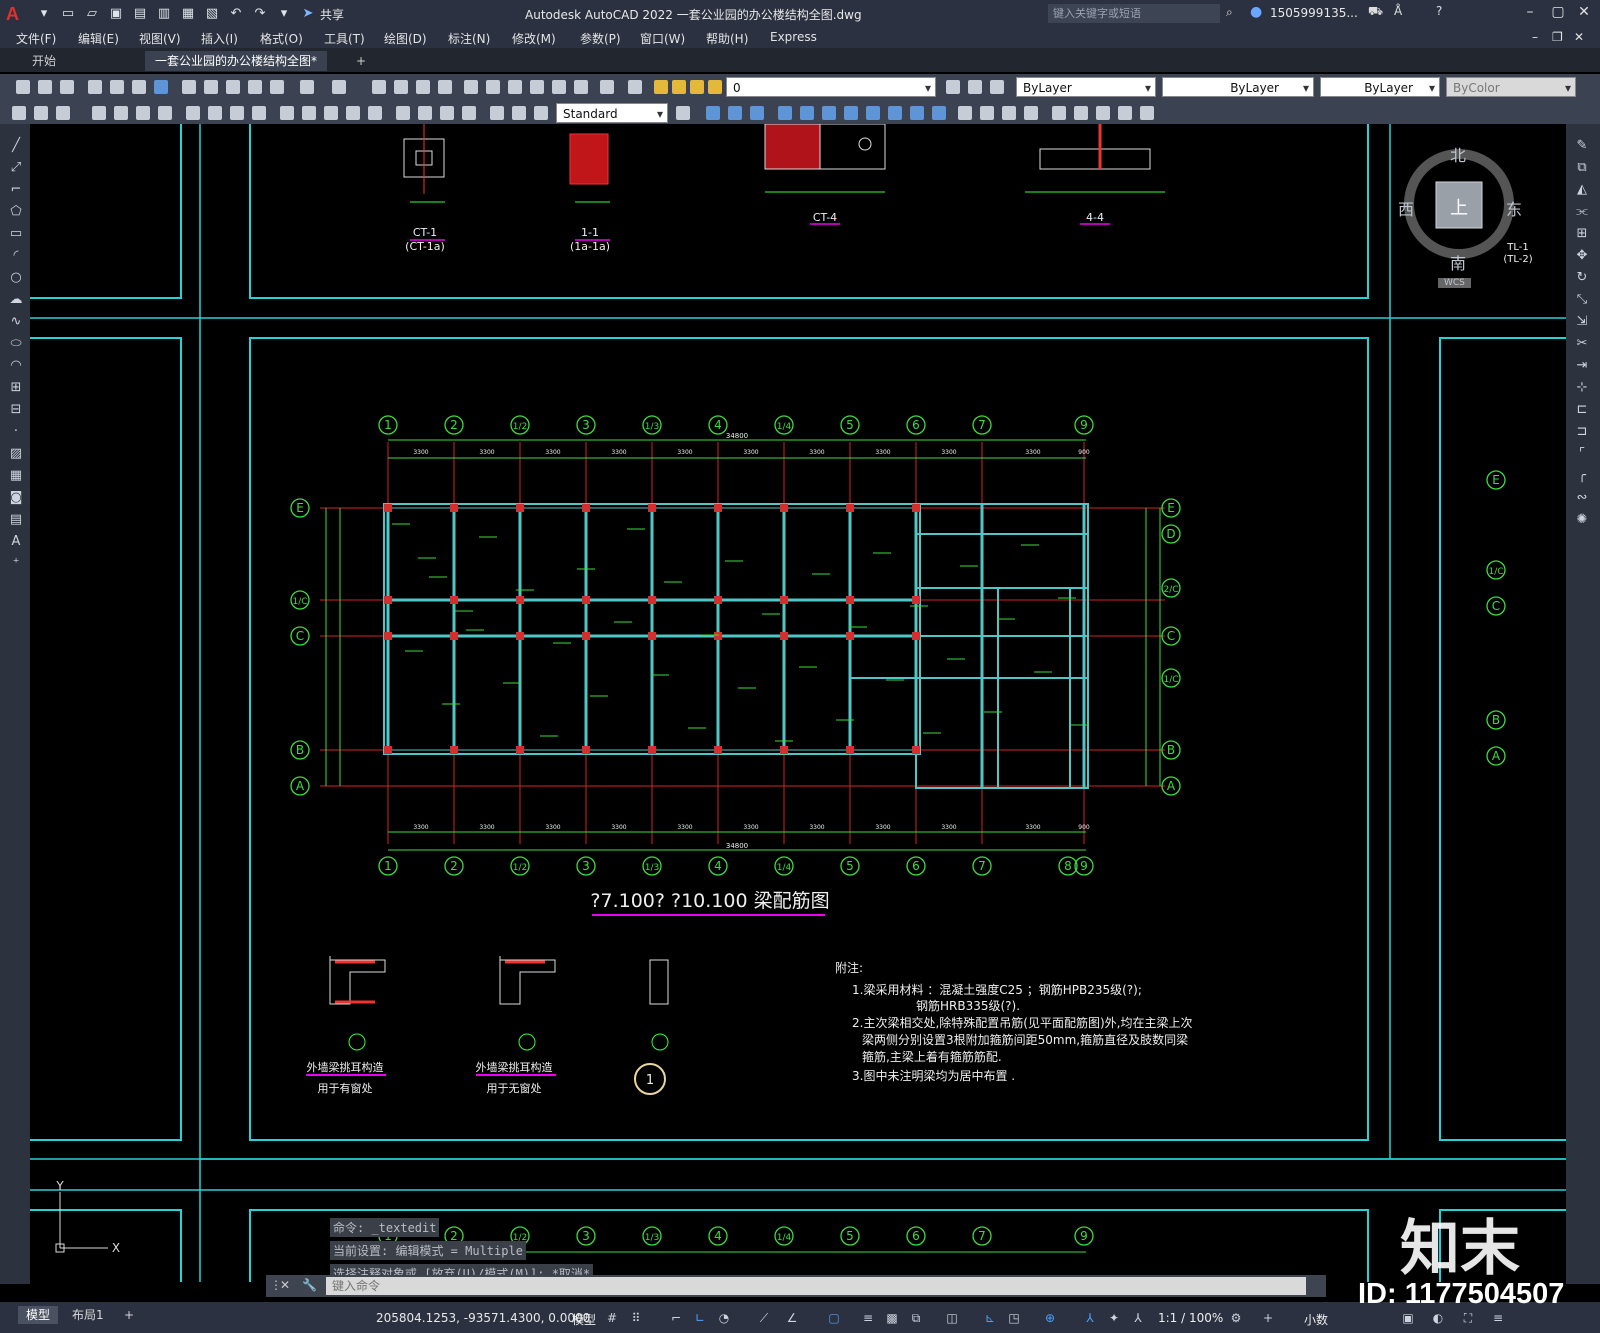 Image resolution: width=1600 pixels, height=1333 pixels. What do you see at coordinates (469, 113) in the screenshot?
I see `jogged-linear-icon` at bounding box center [469, 113].